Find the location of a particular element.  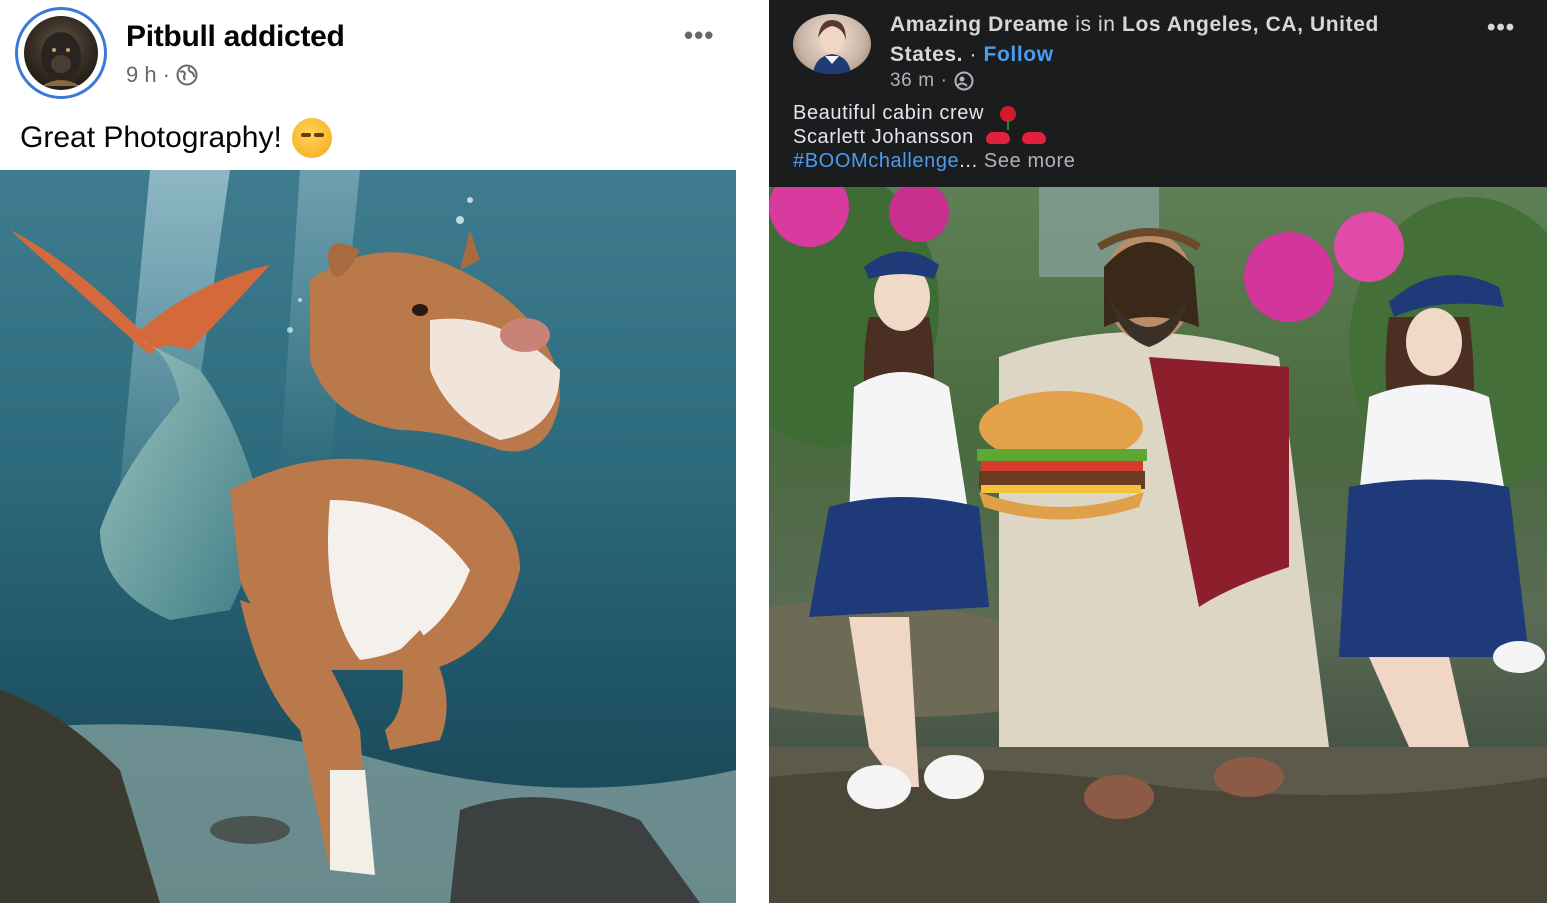

post-meta: 36 m · is located at coordinates (932, 81).